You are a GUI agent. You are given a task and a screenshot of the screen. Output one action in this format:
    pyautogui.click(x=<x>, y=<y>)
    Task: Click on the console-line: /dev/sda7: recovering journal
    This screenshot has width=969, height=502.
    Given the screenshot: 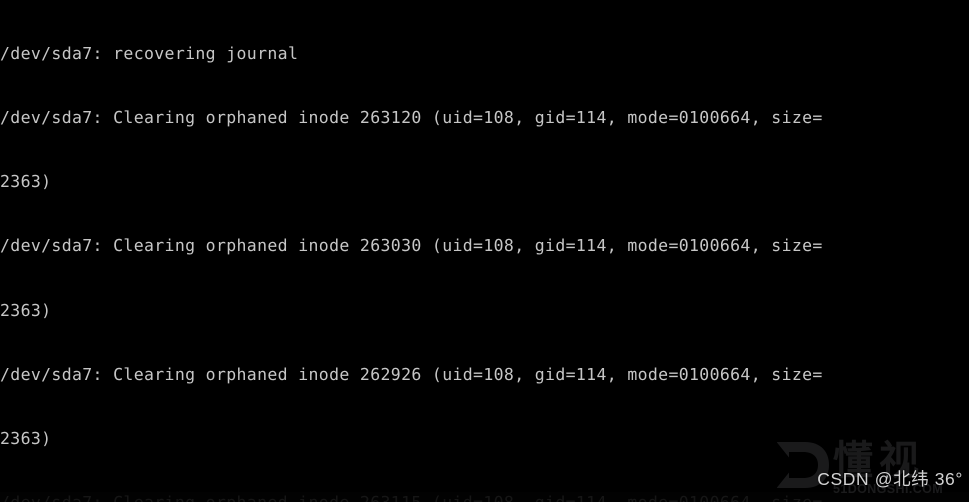 What is the action you would take?
    pyautogui.click(x=149, y=53)
    